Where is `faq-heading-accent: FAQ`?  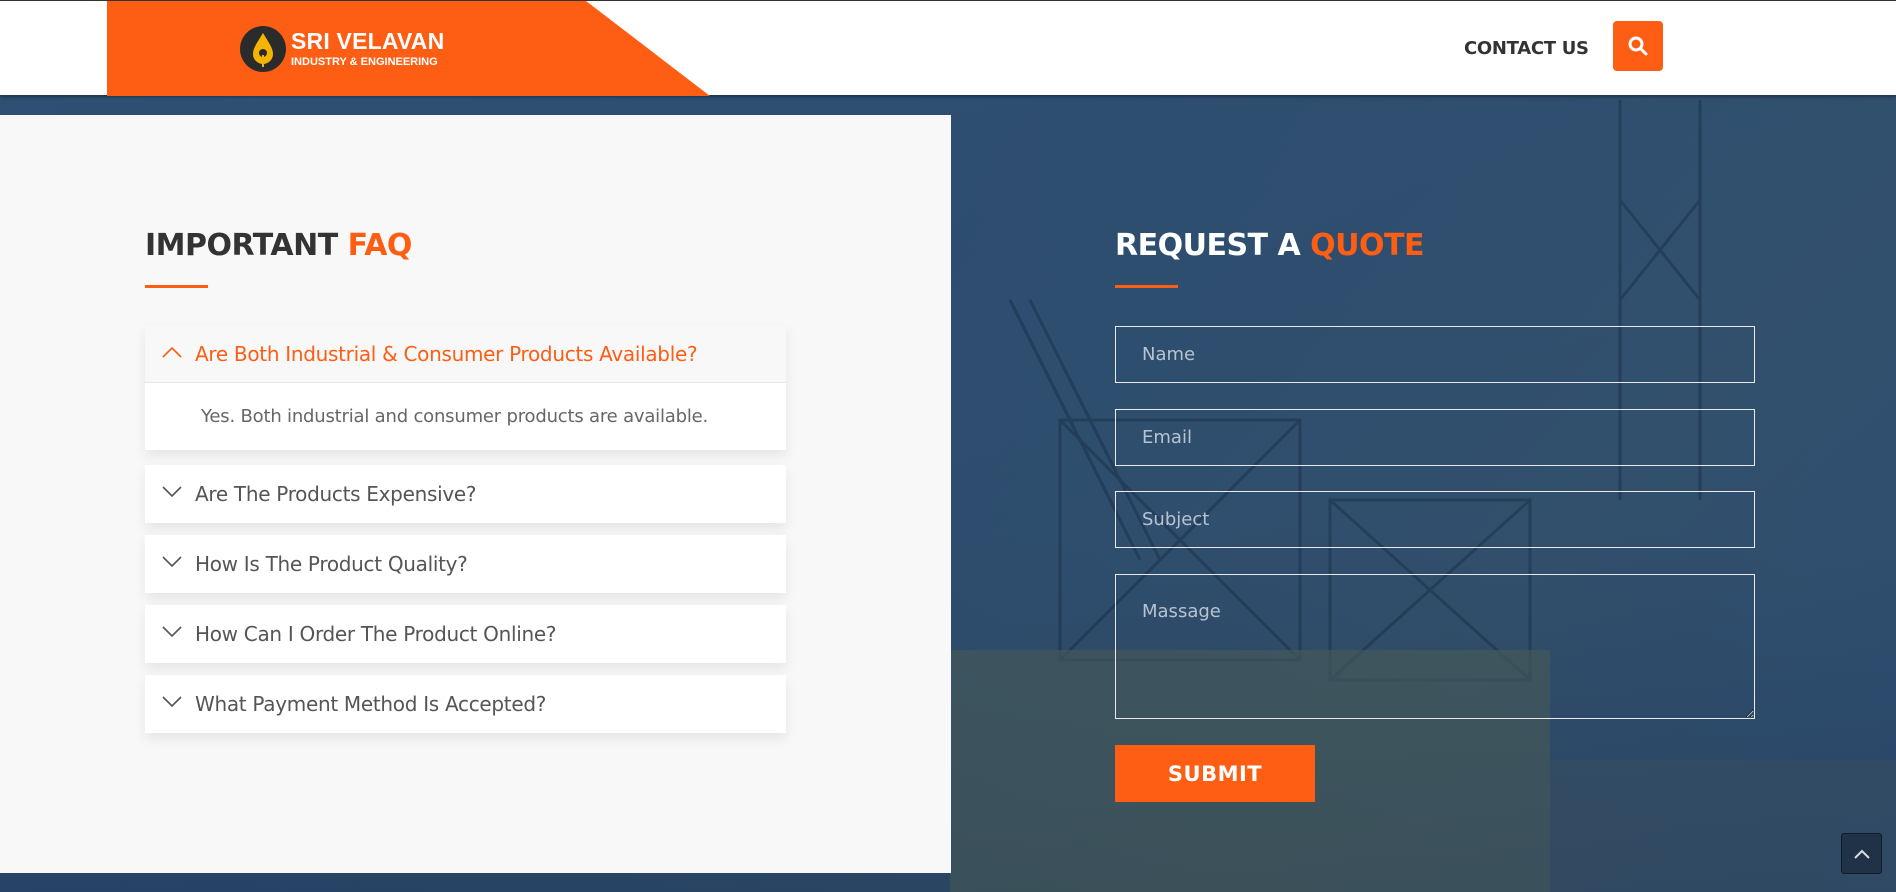
faq-heading-accent: FAQ is located at coordinates (380, 245).